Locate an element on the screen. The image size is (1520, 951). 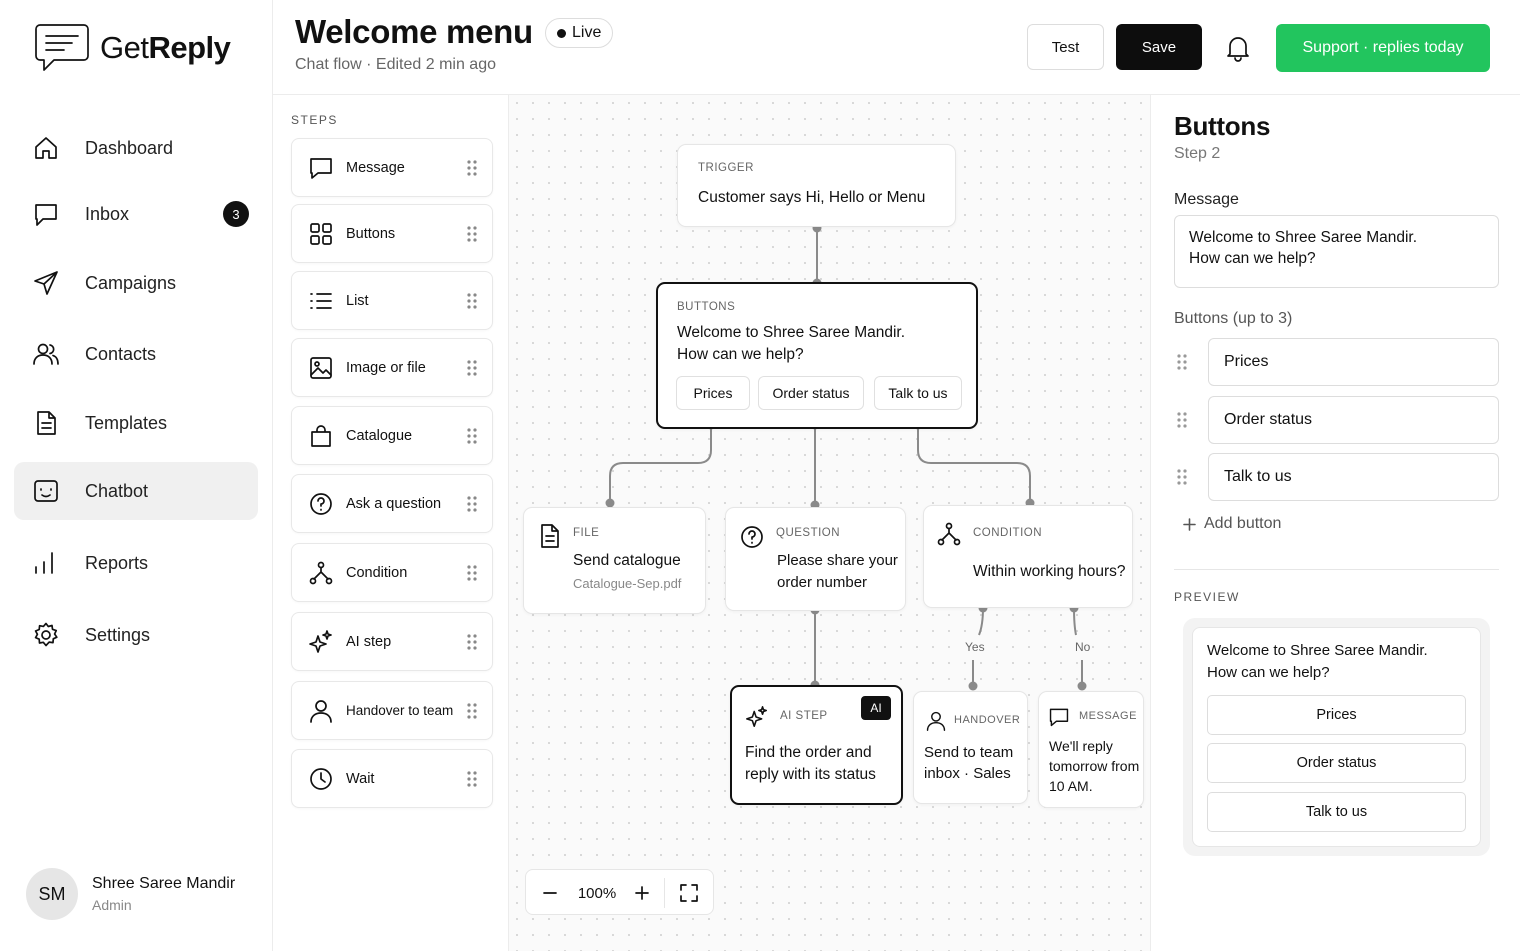
sidebar-item-campaigns: Campaigns is located at coordinates (136, 283).